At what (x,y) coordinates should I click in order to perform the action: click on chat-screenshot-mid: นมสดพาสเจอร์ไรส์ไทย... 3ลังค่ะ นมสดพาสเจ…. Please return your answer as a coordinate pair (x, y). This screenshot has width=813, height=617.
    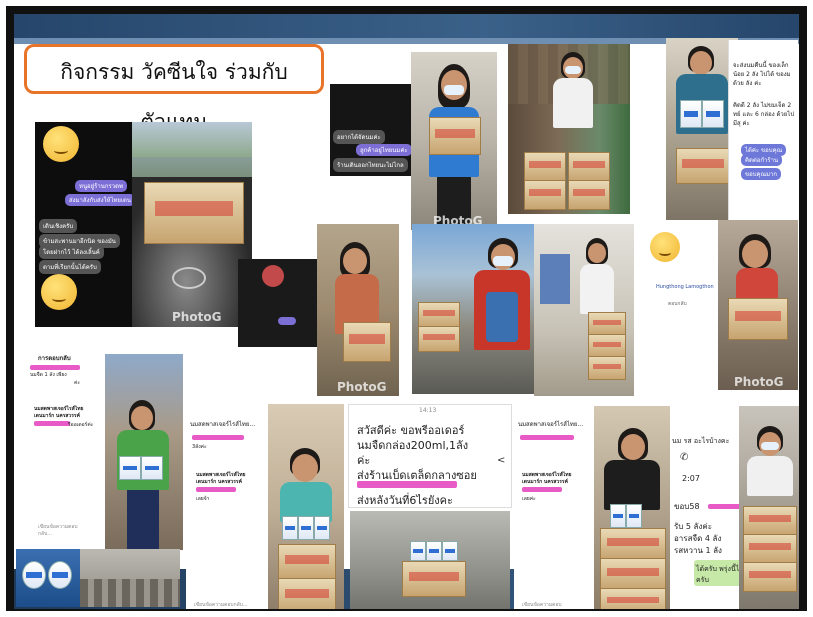
    Looking at the image, I should click on (227, 509).